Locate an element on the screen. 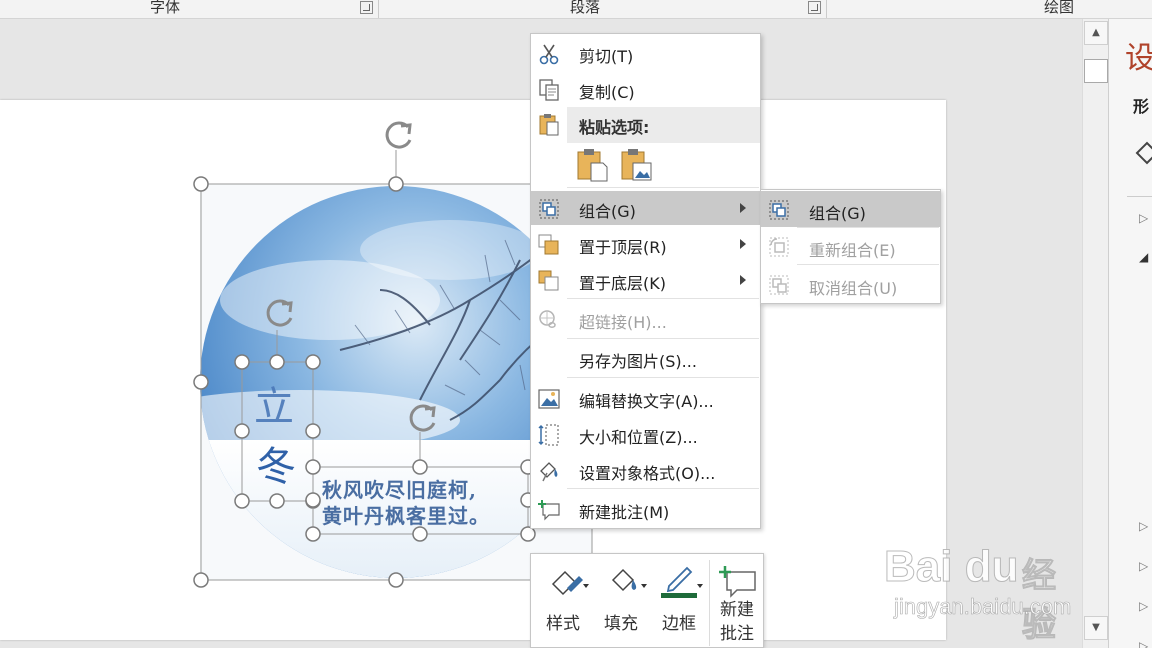 The height and width of the screenshot is (648, 1152). new-comment-button: 新建 批注 is located at coordinates (737, 601).